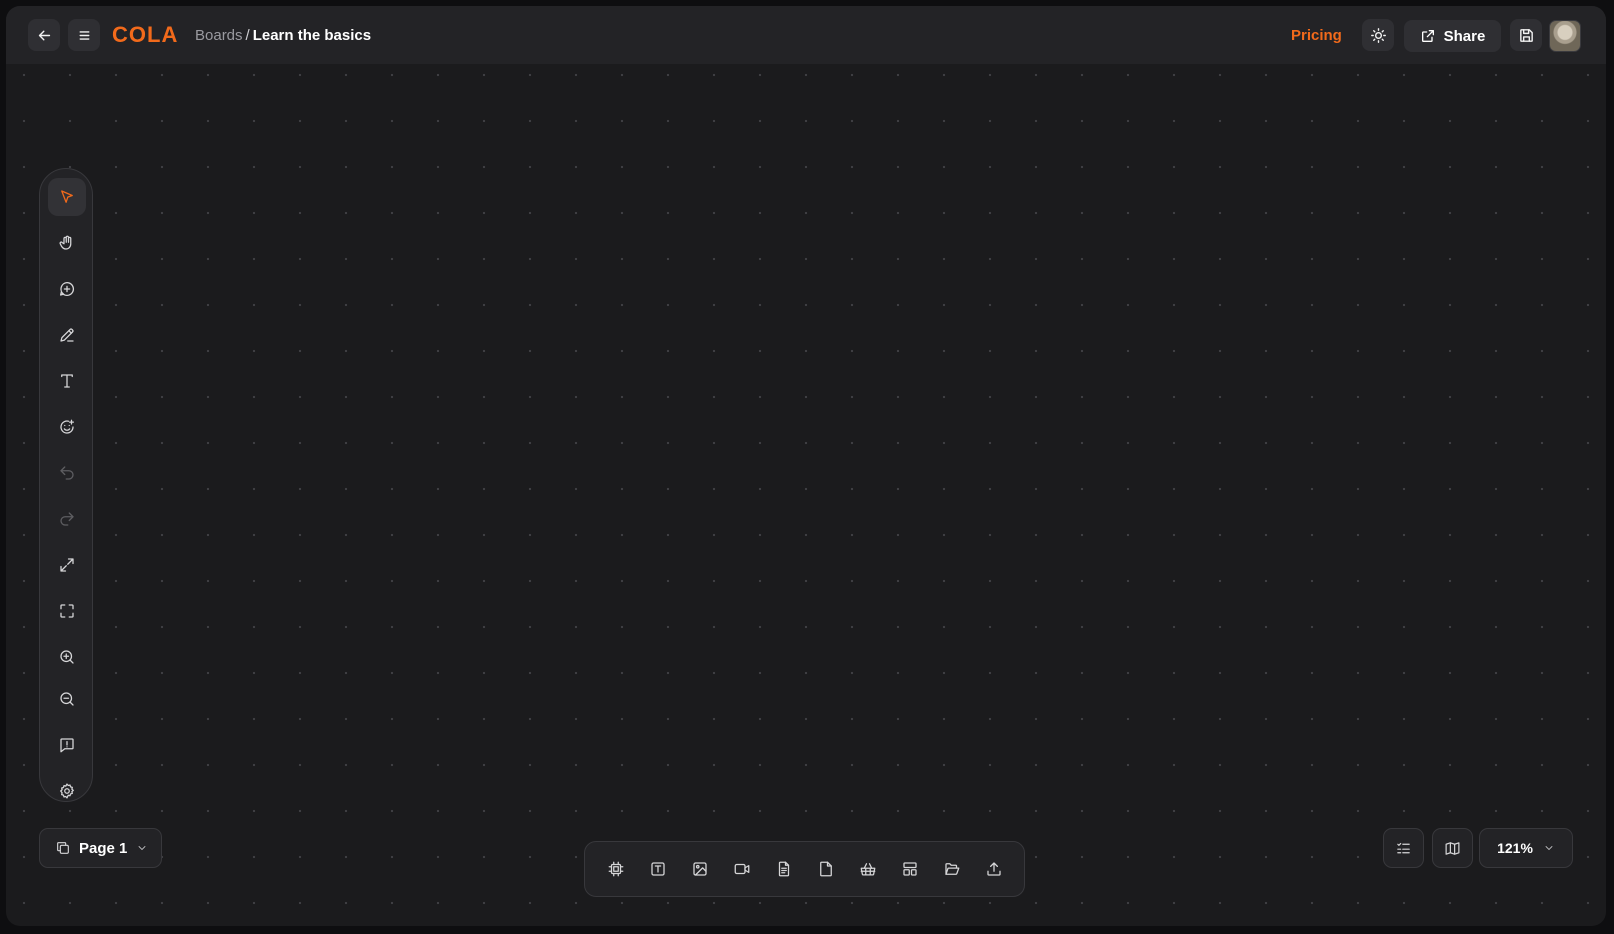  Describe the element at coordinates (103, 848) in the screenshot. I see `page-label: Page 1` at that location.